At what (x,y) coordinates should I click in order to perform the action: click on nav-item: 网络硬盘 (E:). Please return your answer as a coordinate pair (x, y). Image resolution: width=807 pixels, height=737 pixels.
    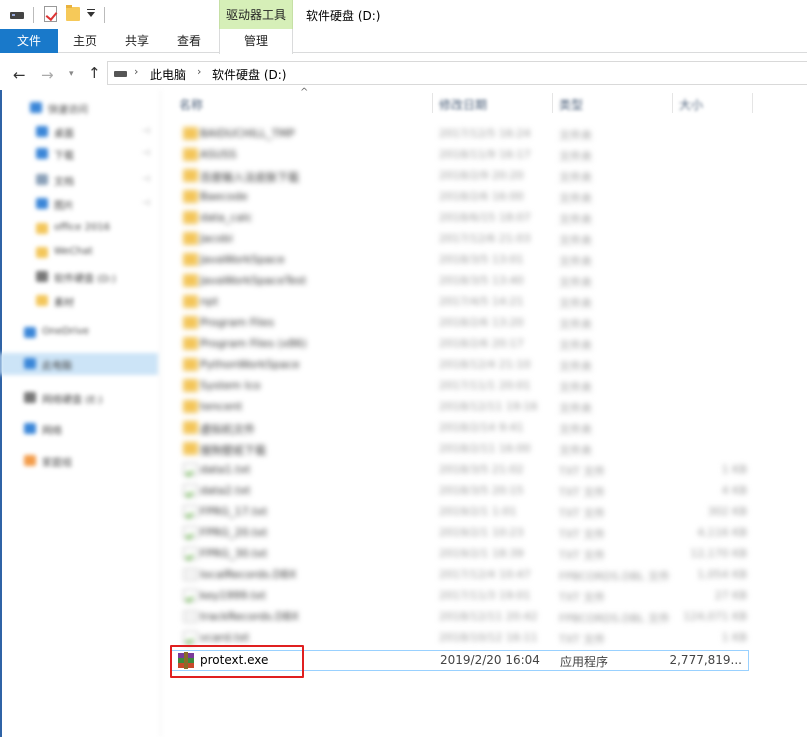
    Looking at the image, I should click on (79, 398).